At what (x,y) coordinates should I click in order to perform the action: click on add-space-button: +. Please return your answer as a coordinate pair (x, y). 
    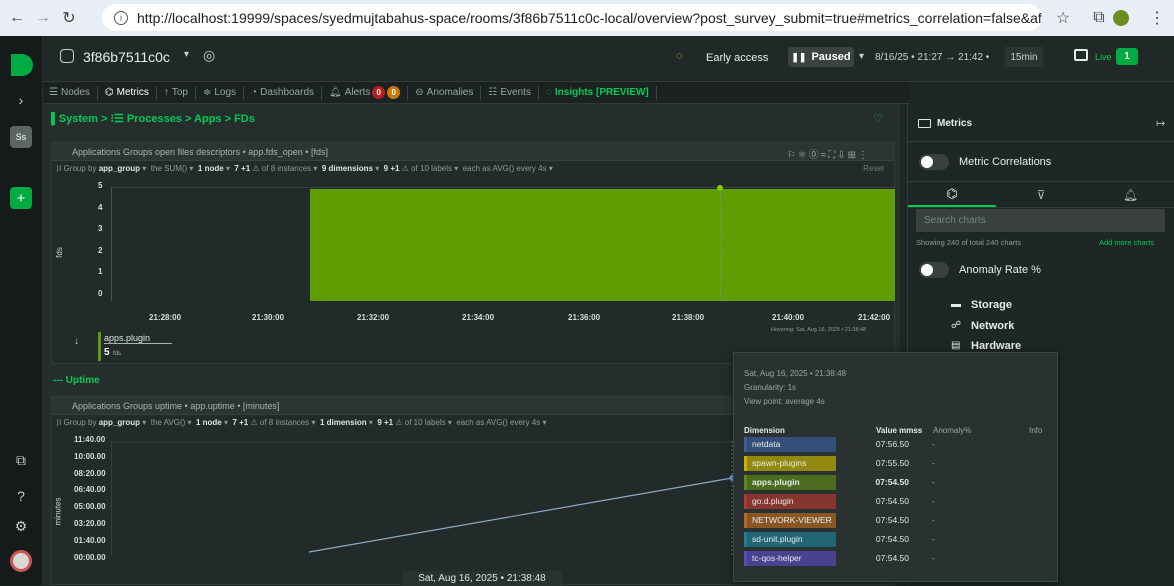
    Looking at the image, I should click on (21, 198).